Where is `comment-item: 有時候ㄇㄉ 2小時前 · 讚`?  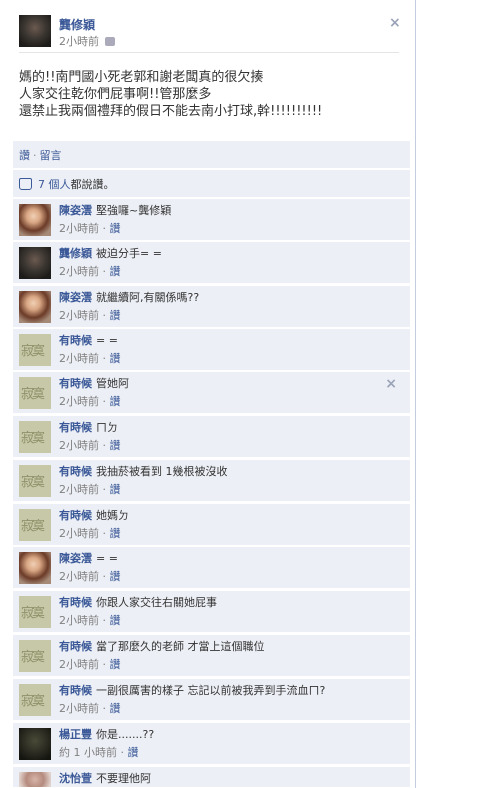
comment-item: 有時候ㄇㄉ 2小時前 · 讚 is located at coordinates (211, 436).